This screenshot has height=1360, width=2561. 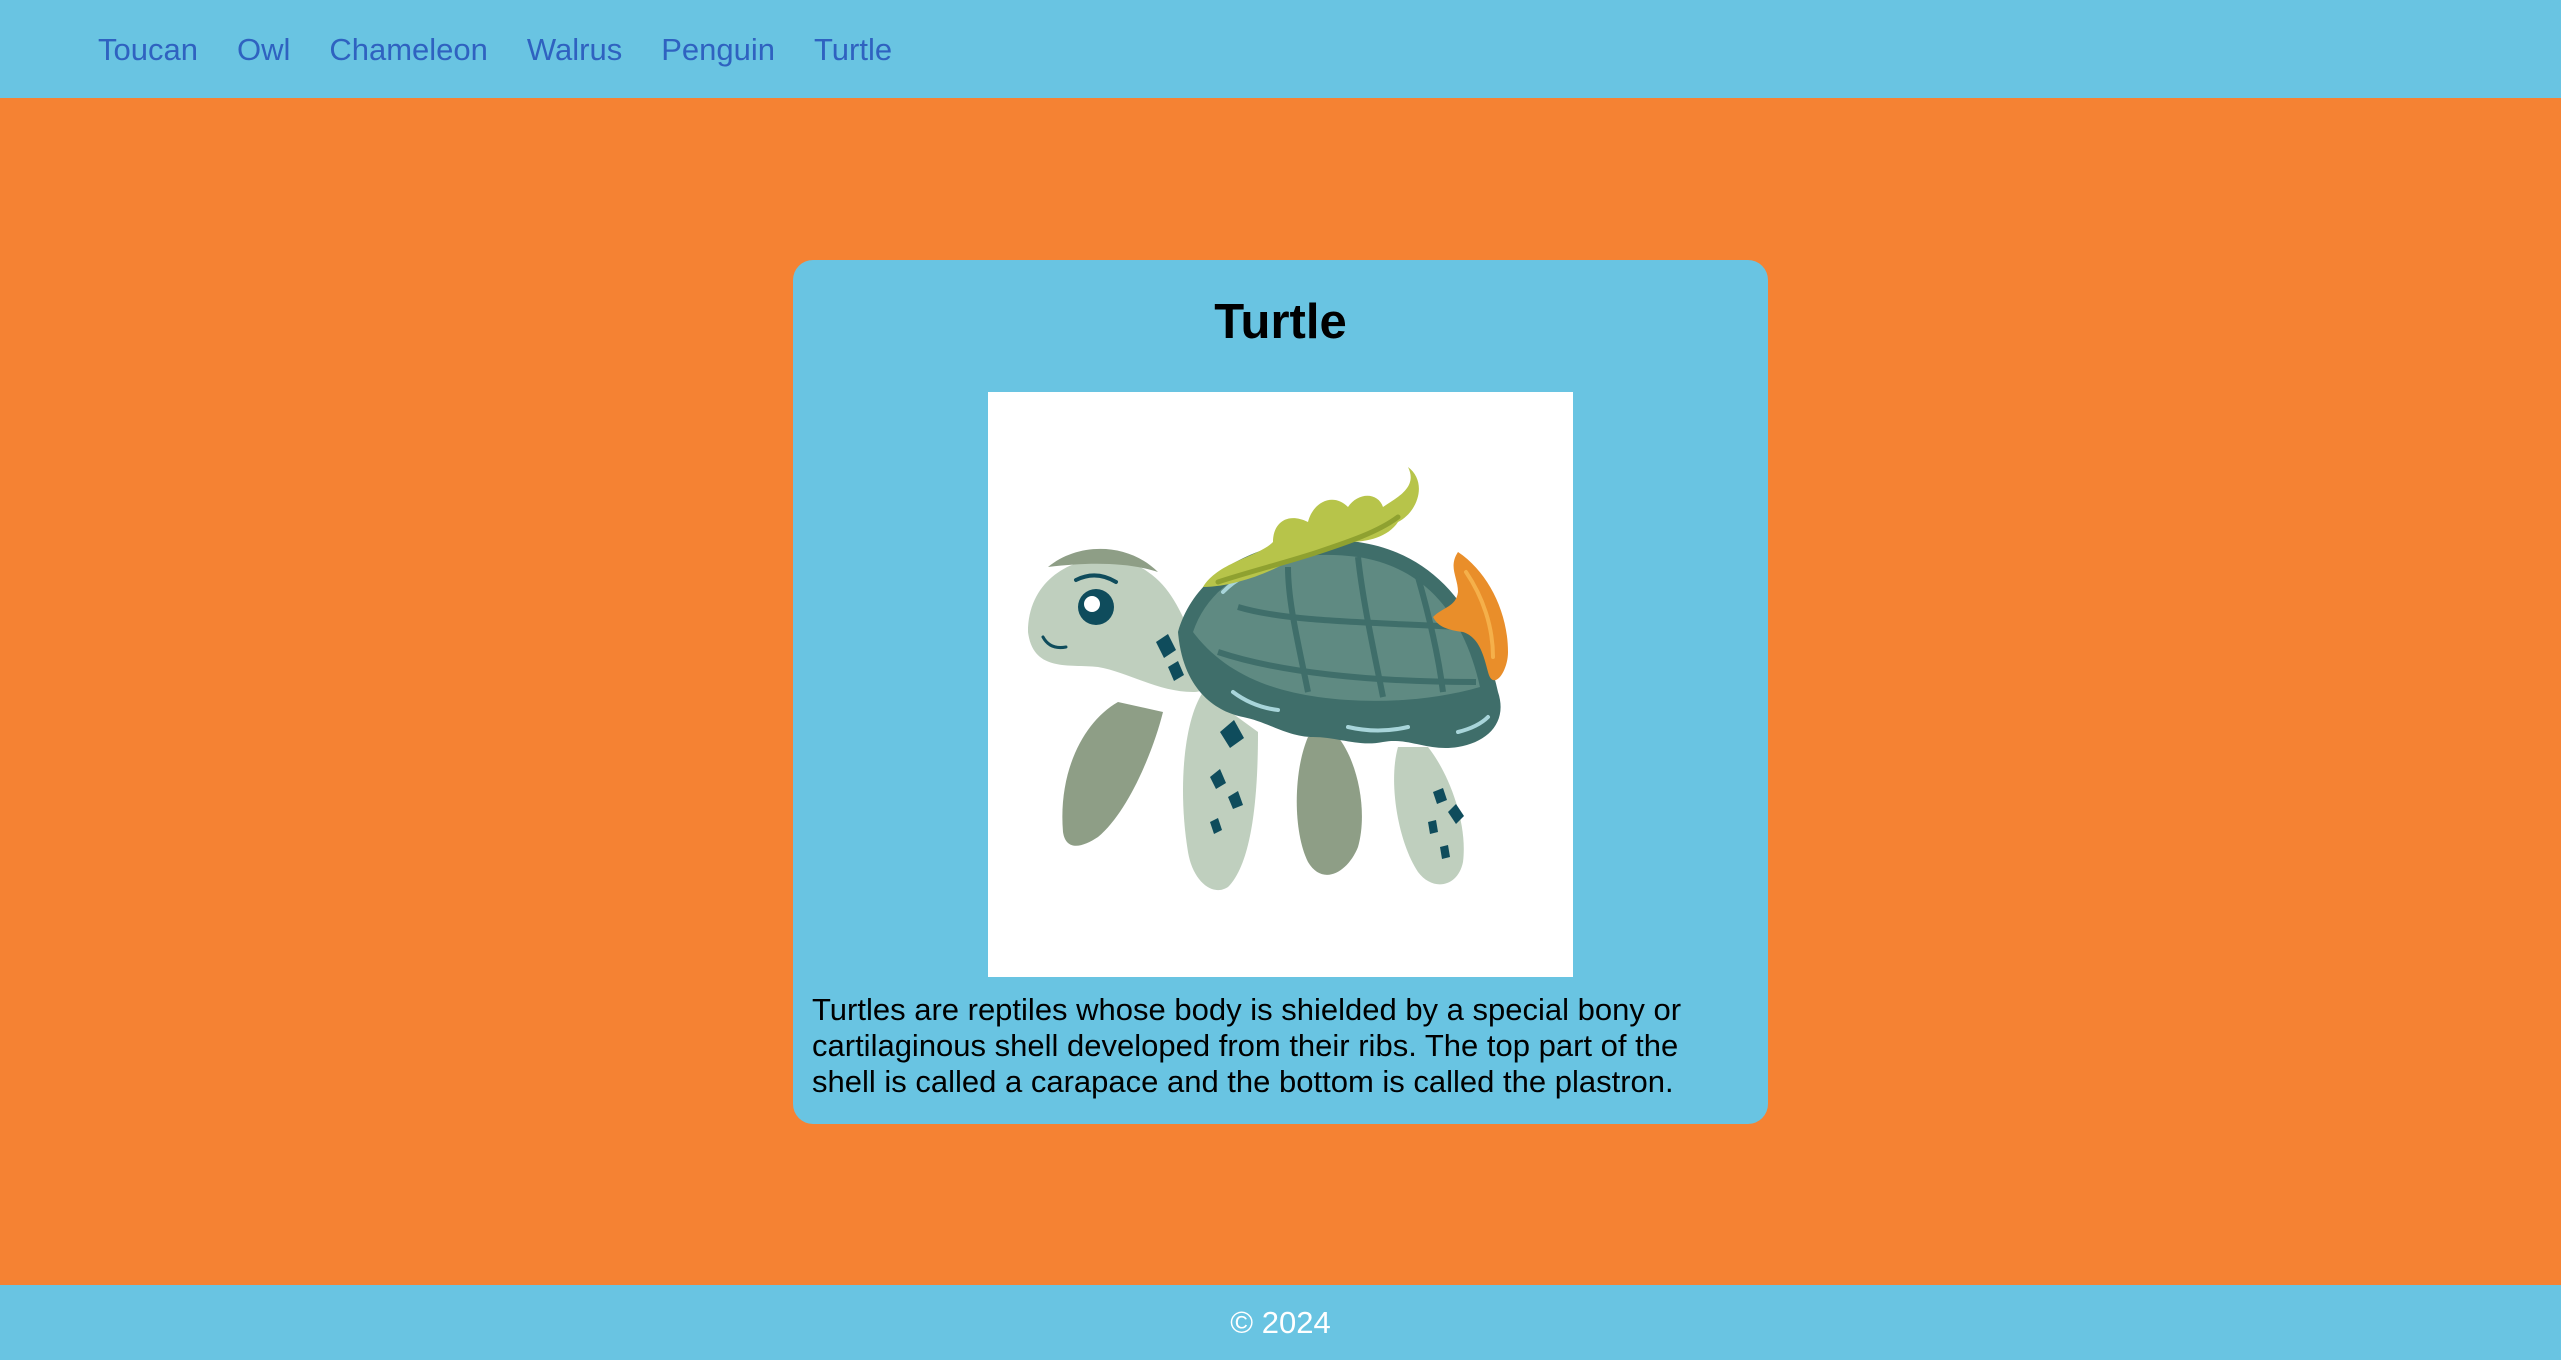 I want to click on nav-link-toucan: Toucan, so click(x=148, y=49).